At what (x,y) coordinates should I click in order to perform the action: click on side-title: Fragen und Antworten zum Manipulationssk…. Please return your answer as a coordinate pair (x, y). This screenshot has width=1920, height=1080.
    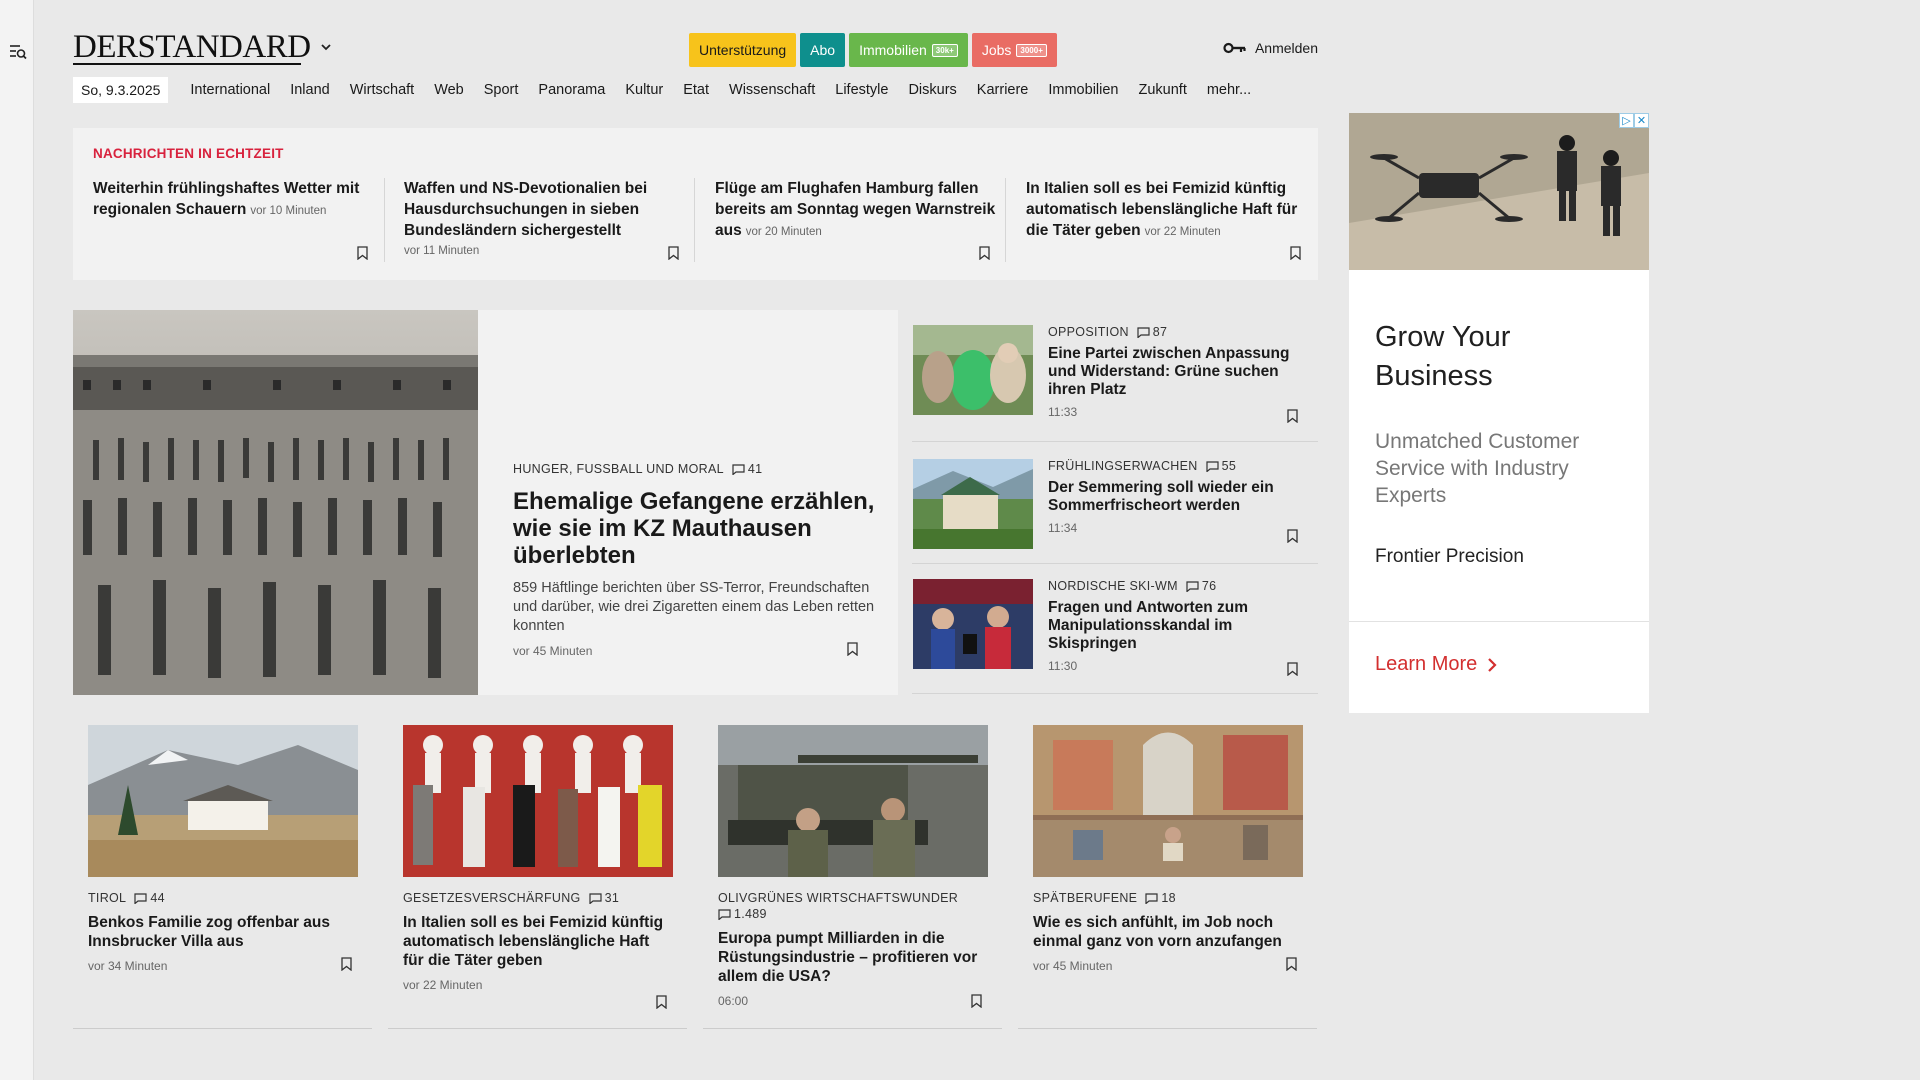
    Looking at the image, I should click on (1175, 626).